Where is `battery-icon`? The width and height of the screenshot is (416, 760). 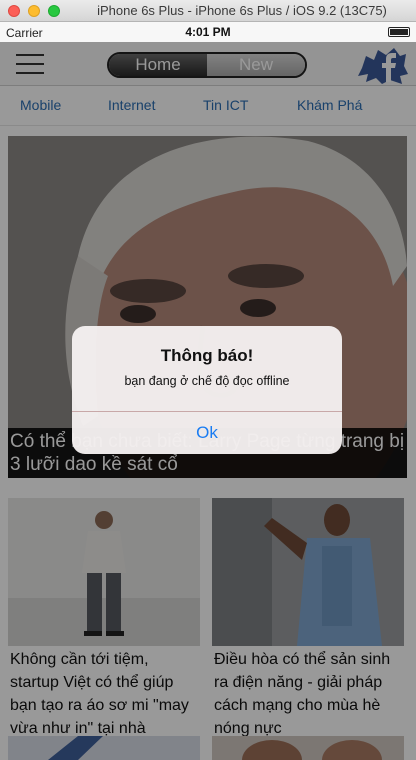 battery-icon is located at coordinates (399, 32).